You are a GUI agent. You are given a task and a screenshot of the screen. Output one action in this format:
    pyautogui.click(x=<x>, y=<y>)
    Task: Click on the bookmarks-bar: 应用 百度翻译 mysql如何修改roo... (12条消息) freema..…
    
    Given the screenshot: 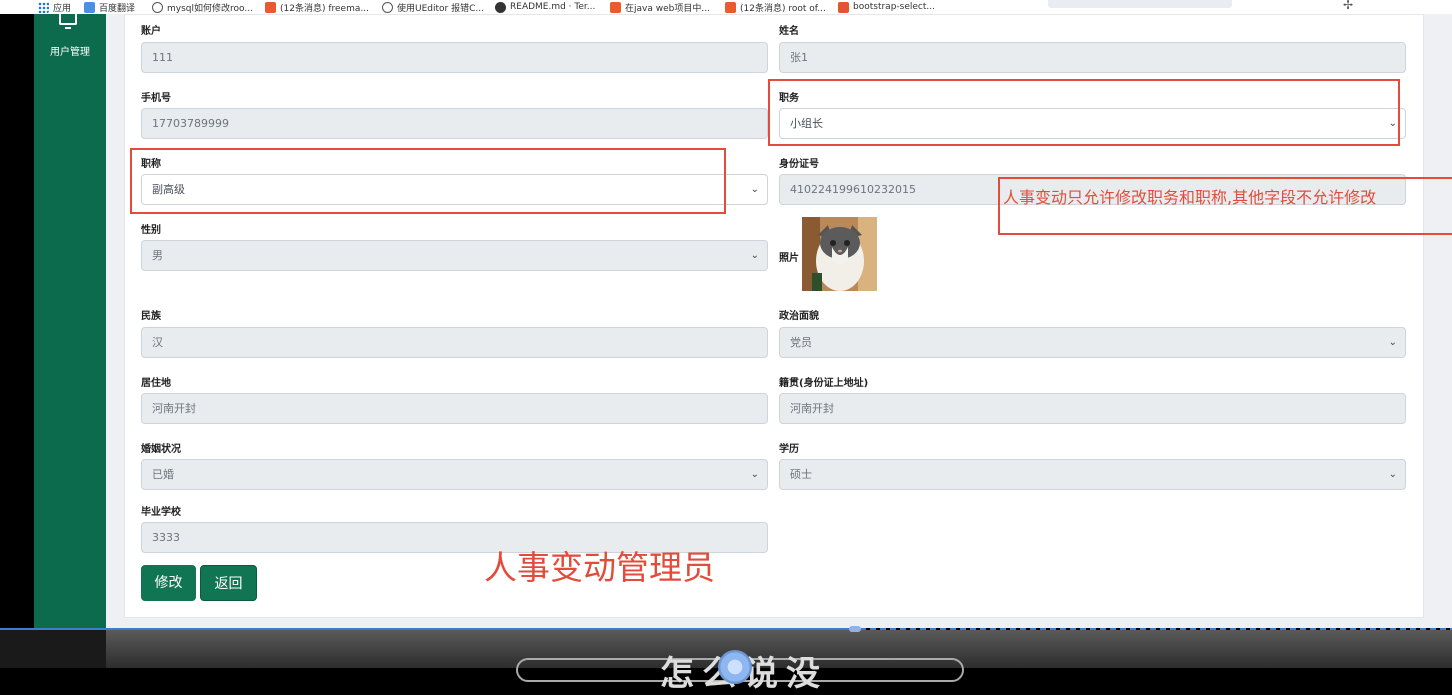 What is the action you would take?
    pyautogui.click(x=726, y=7)
    